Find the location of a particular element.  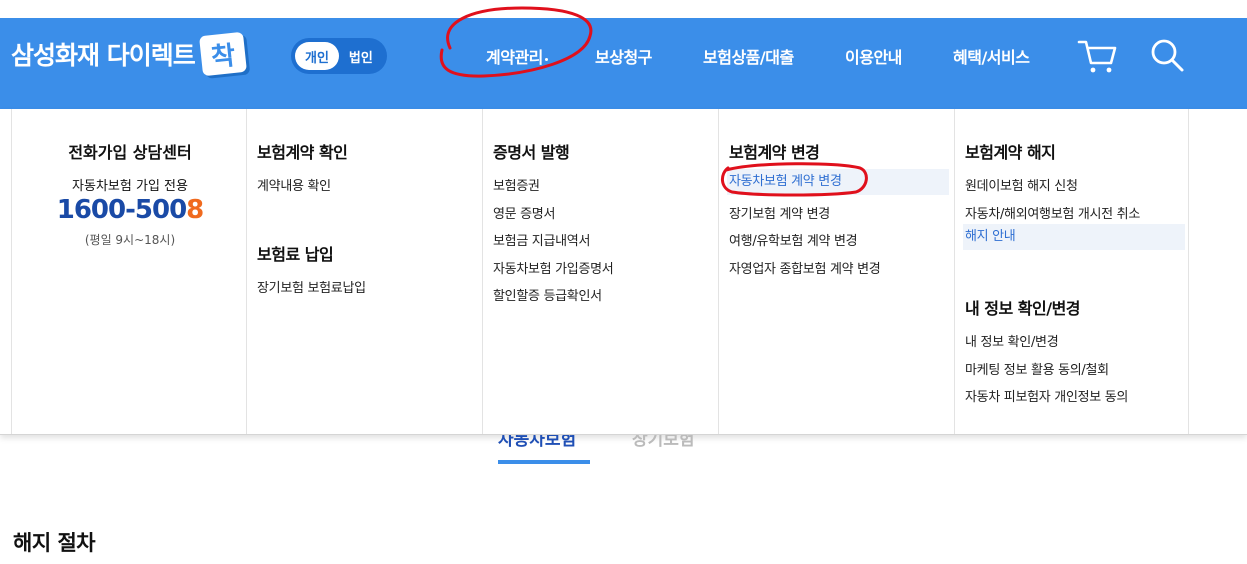

nav-usage-guide: 이용안내 is located at coordinates (873, 55).